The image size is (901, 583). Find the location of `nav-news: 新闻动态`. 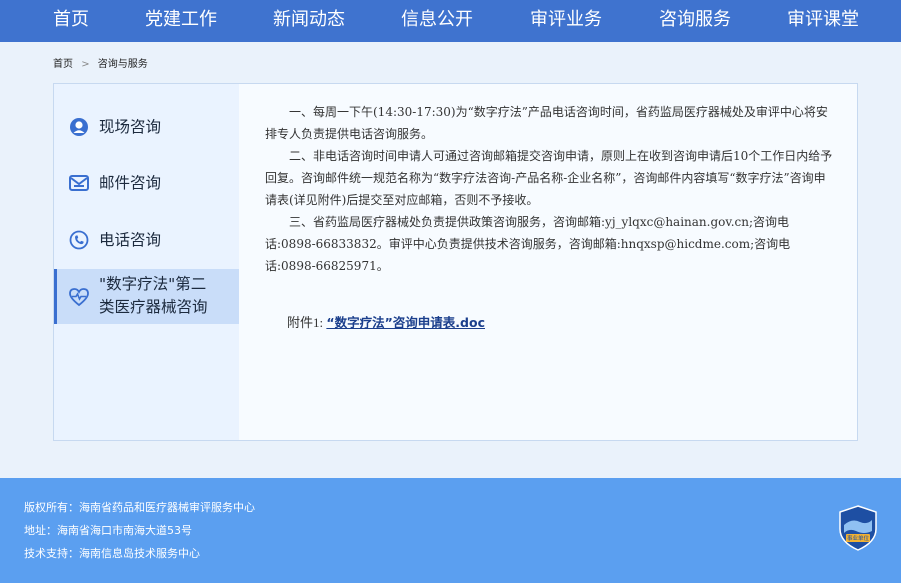

nav-news: 新闻动态 is located at coordinates (309, 21).